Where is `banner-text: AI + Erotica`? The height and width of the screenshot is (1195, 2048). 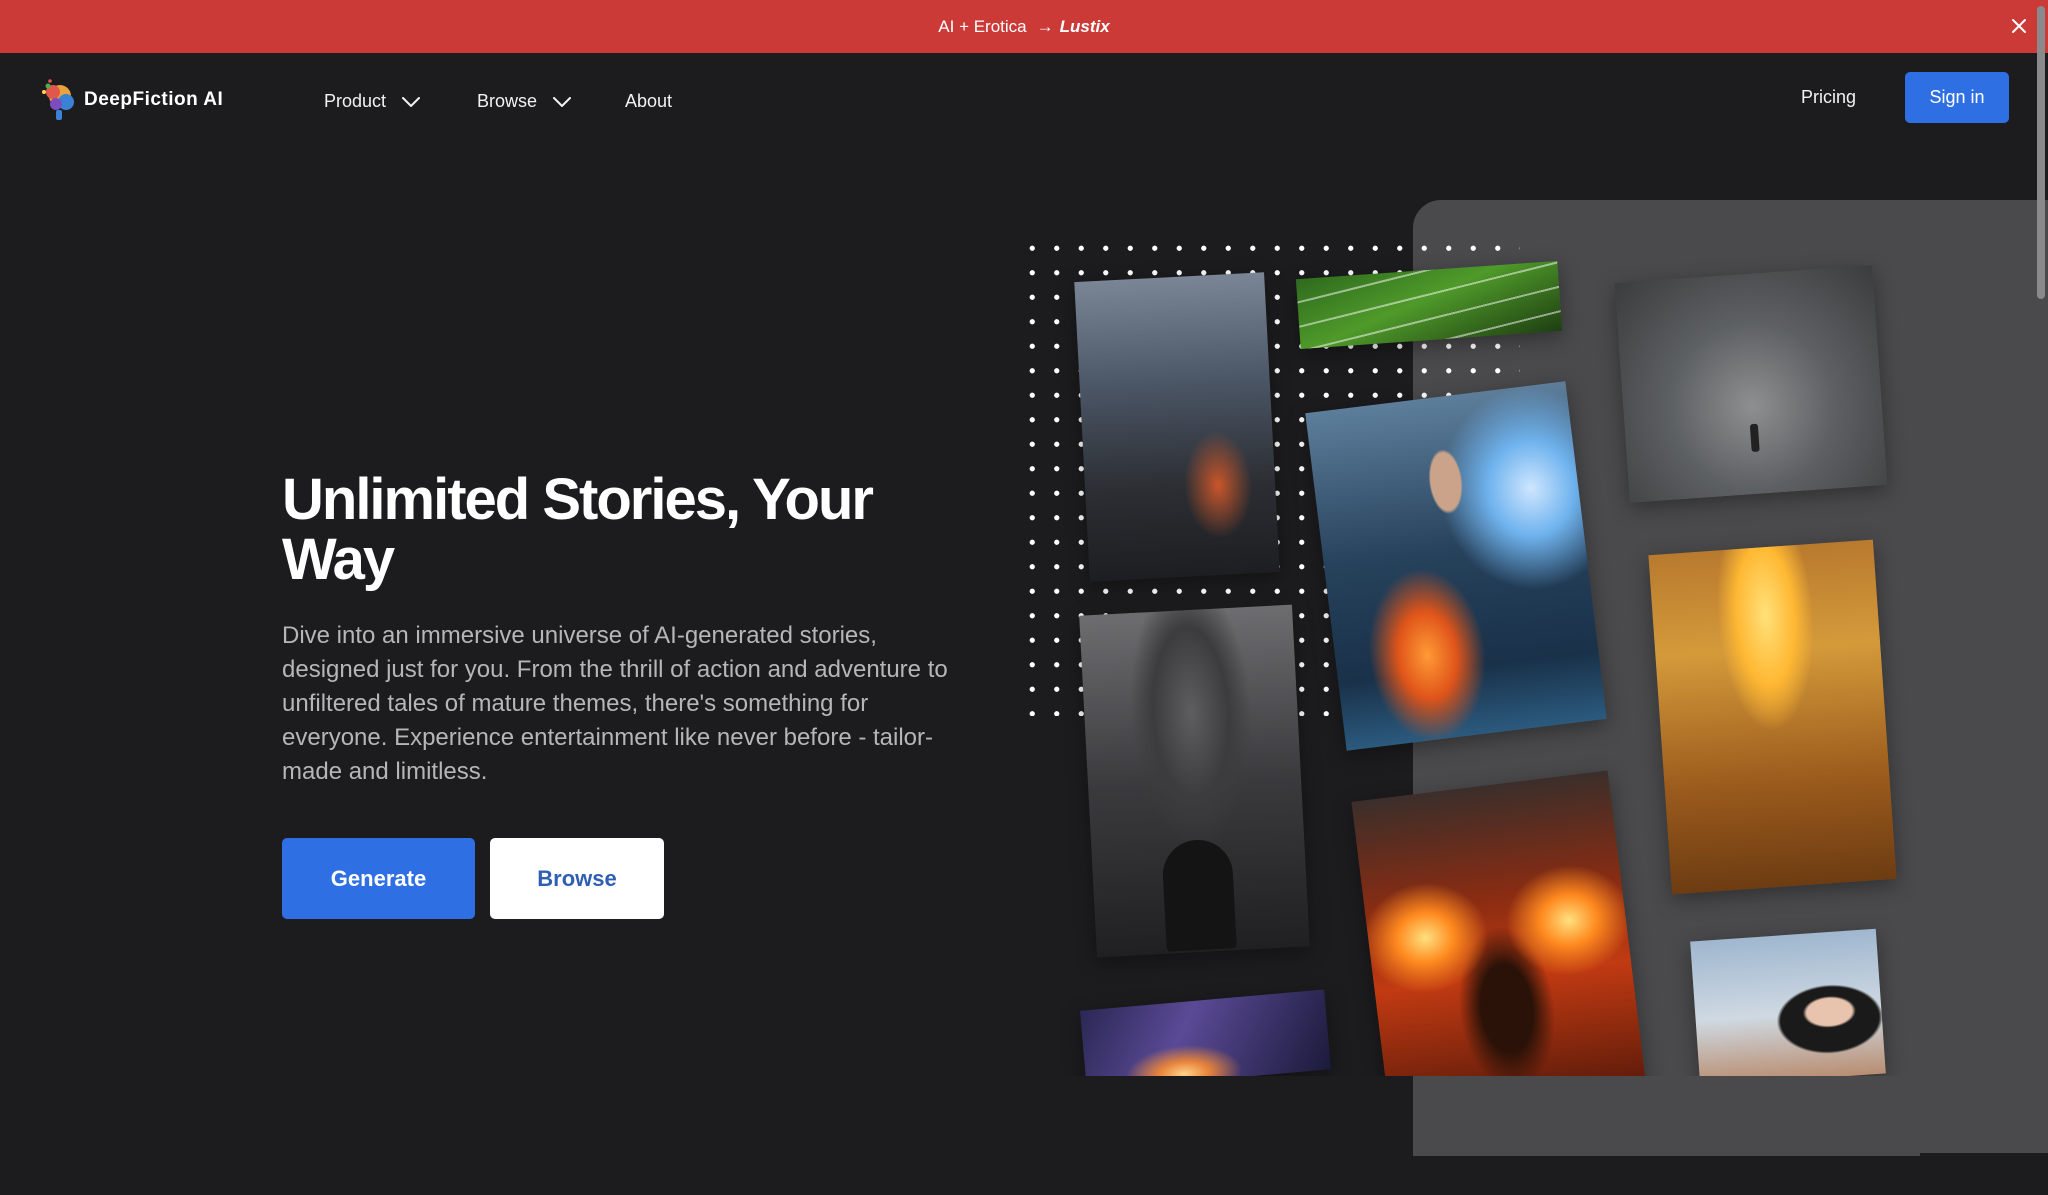
banner-text: AI + Erotica is located at coordinates (982, 27).